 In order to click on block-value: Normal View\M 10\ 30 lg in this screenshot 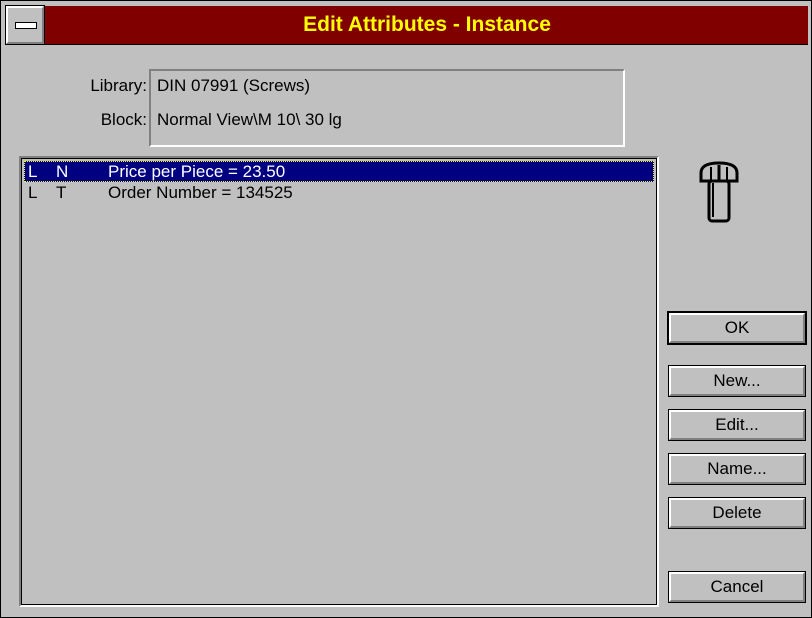, I will do `click(249, 119)`.